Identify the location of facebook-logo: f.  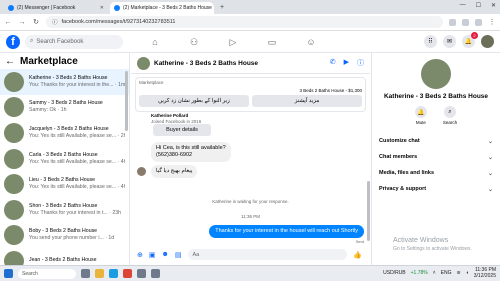
(13, 41).